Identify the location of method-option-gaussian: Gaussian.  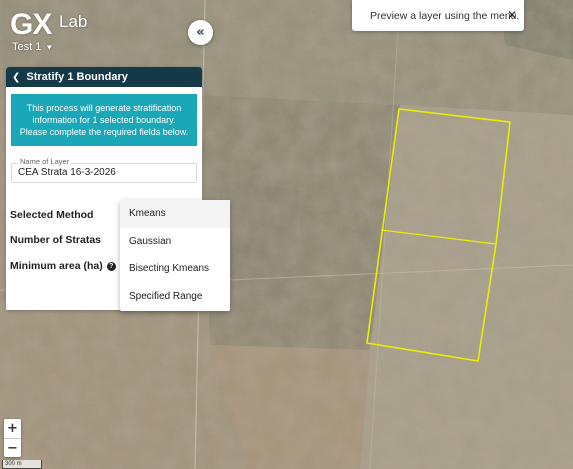
(175, 242).